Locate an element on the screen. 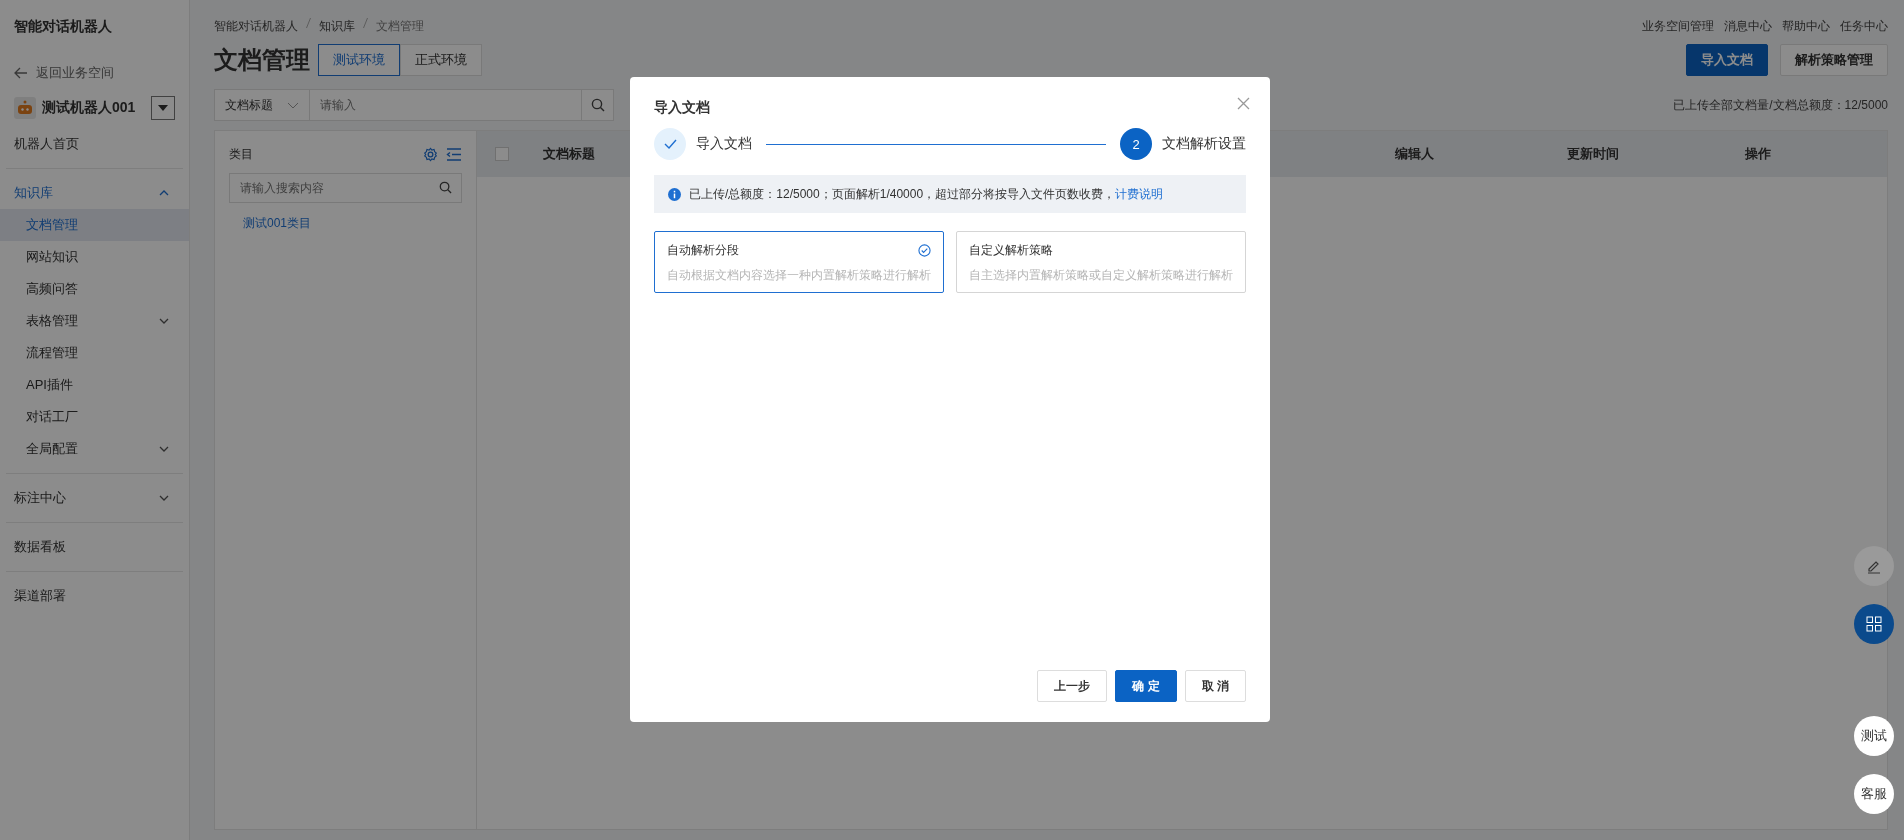 The width and height of the screenshot is (1904, 840). category-title: 类目 is located at coordinates (241, 154).